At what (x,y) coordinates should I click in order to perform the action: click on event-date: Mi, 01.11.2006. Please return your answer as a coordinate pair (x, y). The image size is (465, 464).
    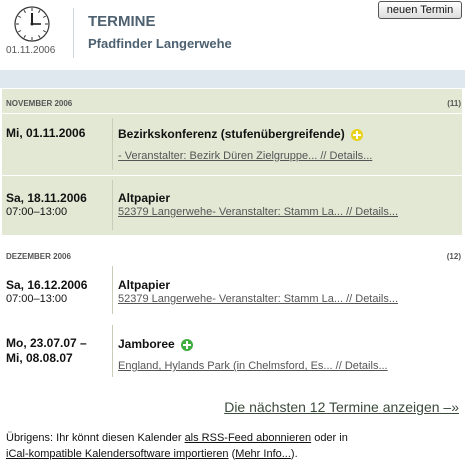
    Looking at the image, I should click on (46, 133).